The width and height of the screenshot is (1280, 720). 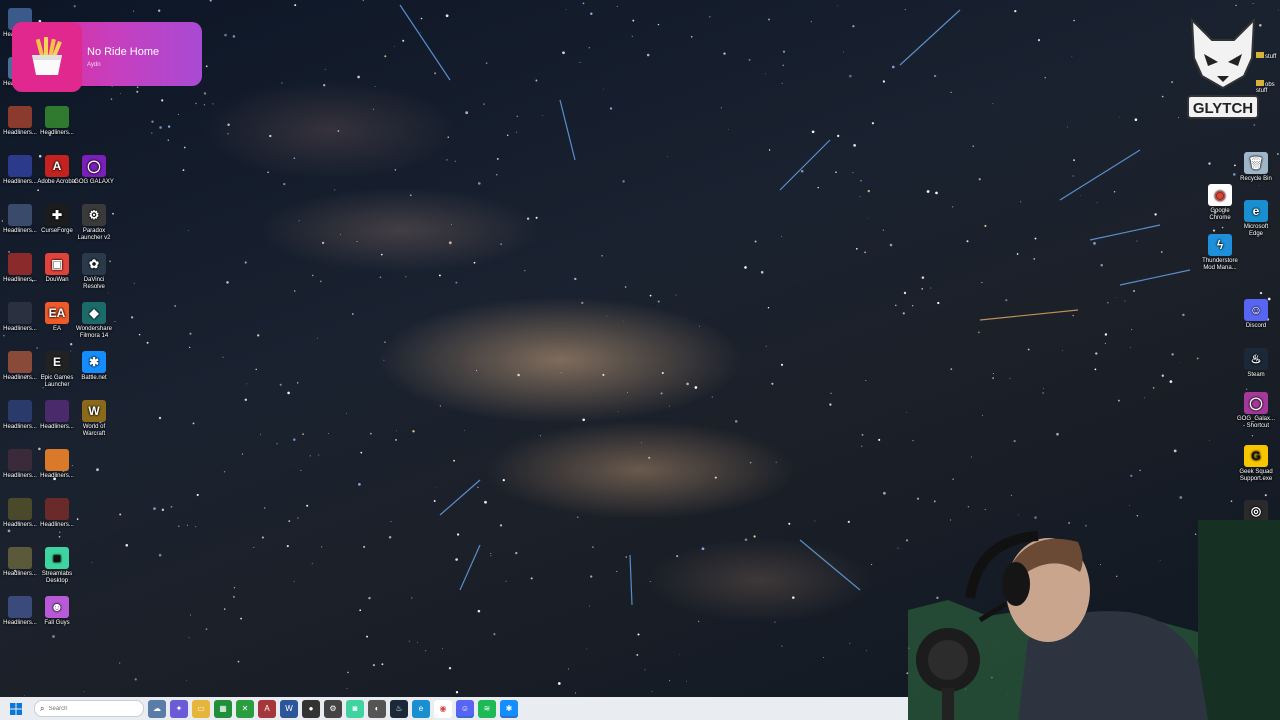 What do you see at coordinates (487, 708) in the screenshot?
I see `spotify-icon: ≋` at bounding box center [487, 708].